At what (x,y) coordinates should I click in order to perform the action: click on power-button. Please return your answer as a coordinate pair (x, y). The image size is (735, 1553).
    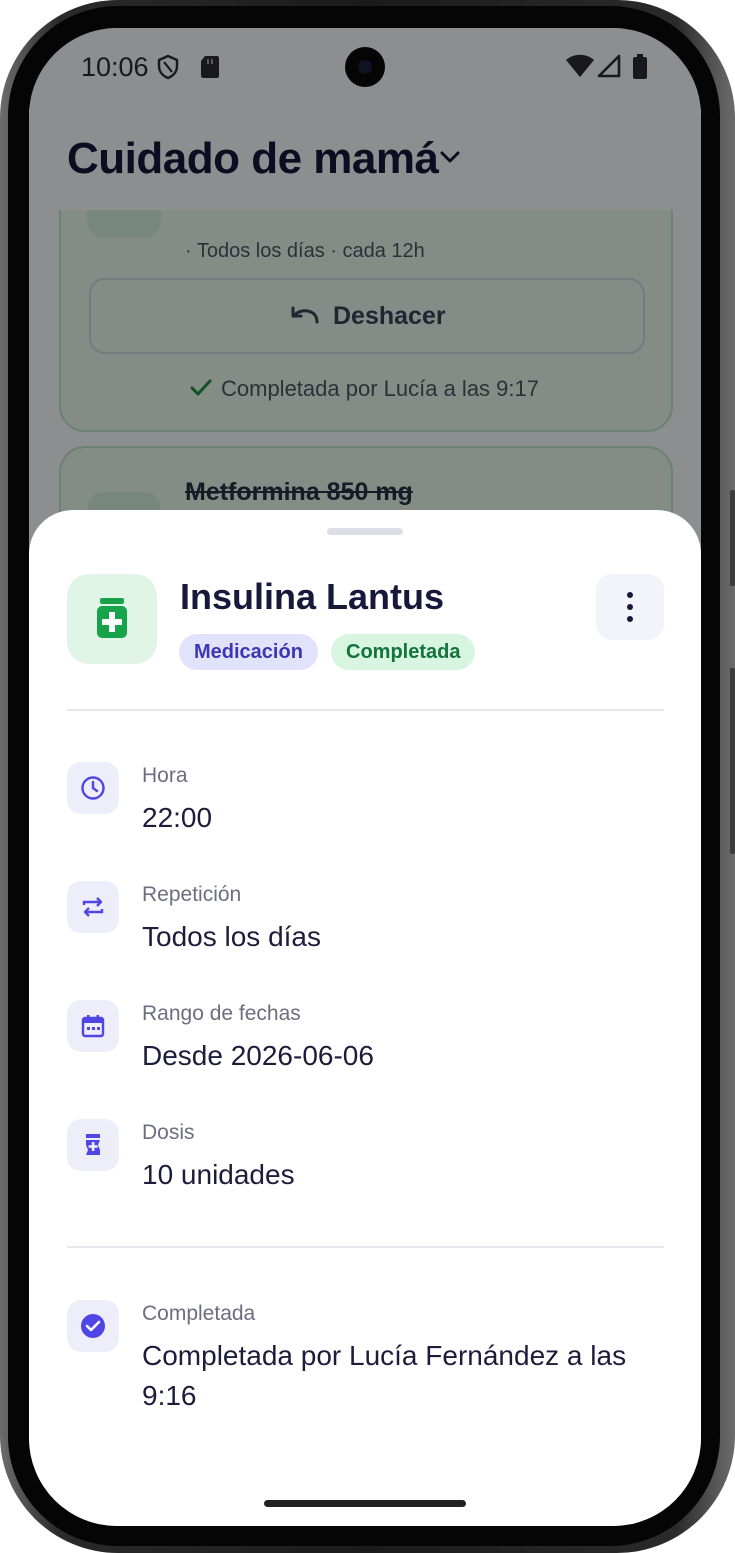
    Looking at the image, I should click on (732, 538).